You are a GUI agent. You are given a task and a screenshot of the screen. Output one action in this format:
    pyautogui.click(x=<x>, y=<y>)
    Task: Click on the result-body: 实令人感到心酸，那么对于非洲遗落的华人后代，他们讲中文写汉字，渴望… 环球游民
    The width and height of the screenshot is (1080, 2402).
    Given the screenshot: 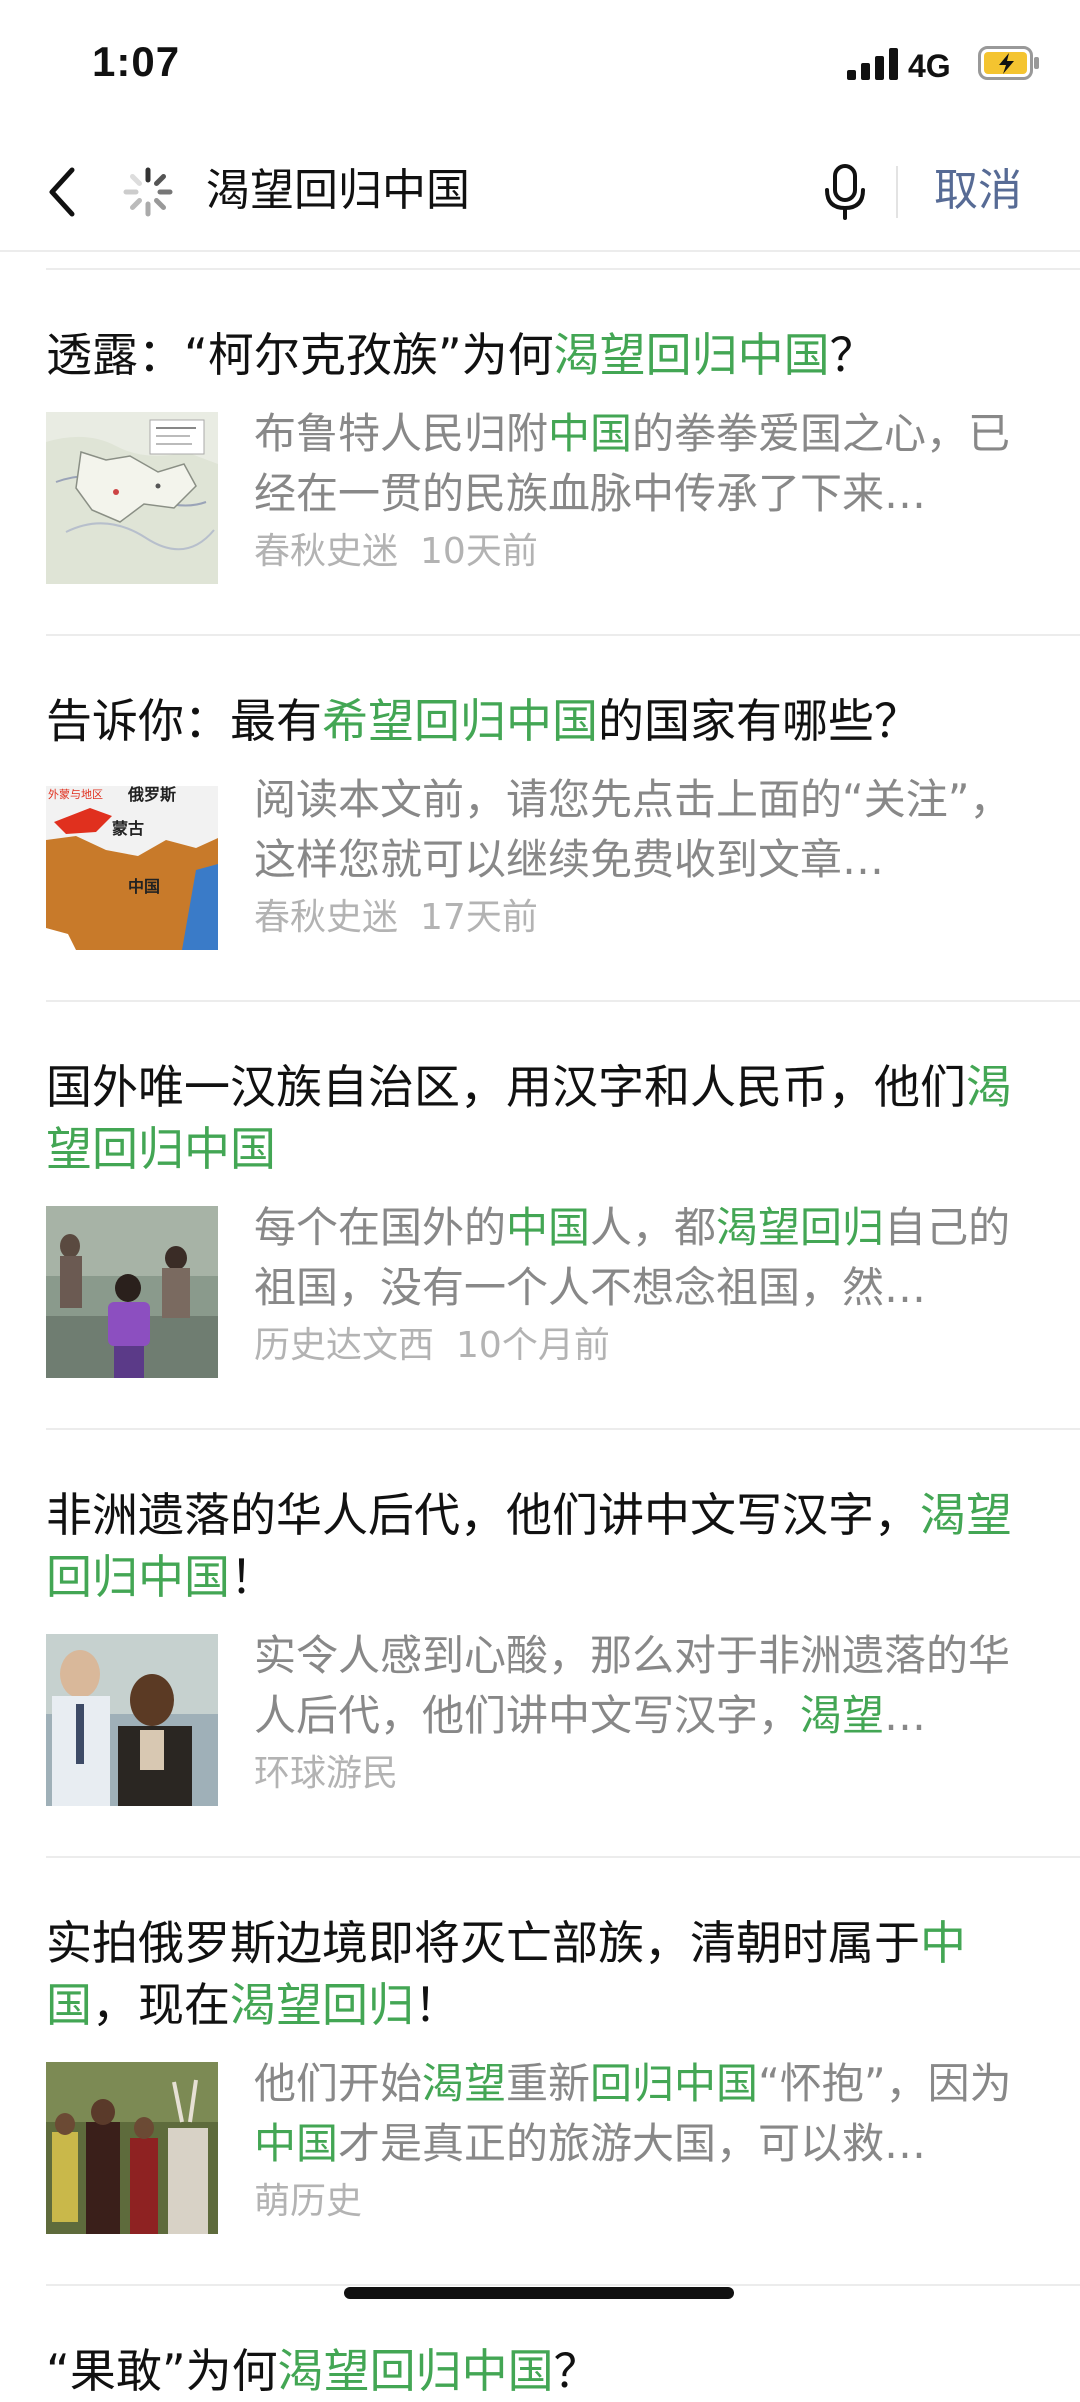 What is the action you would take?
    pyautogui.click(x=540, y=1743)
    